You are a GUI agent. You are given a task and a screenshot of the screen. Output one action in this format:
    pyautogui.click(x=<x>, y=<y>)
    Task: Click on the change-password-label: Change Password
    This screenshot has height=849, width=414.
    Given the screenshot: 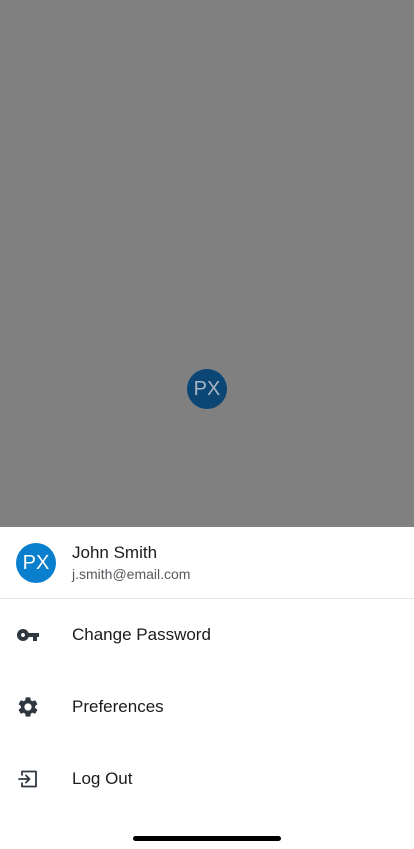 What is the action you would take?
    pyautogui.click(x=141, y=634)
    